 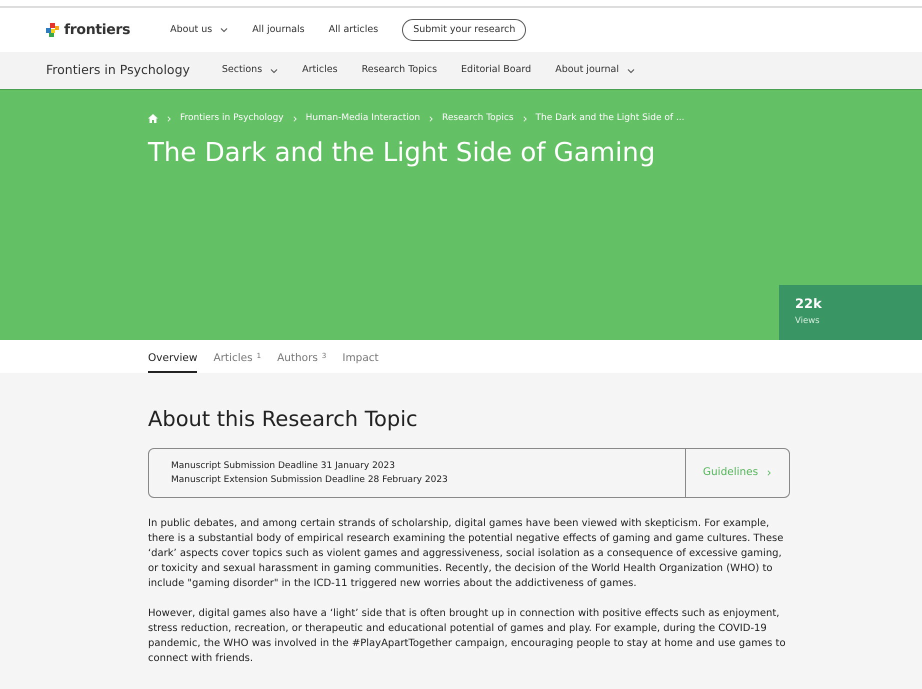 I want to click on submit-button: Submit your research, so click(x=464, y=30).